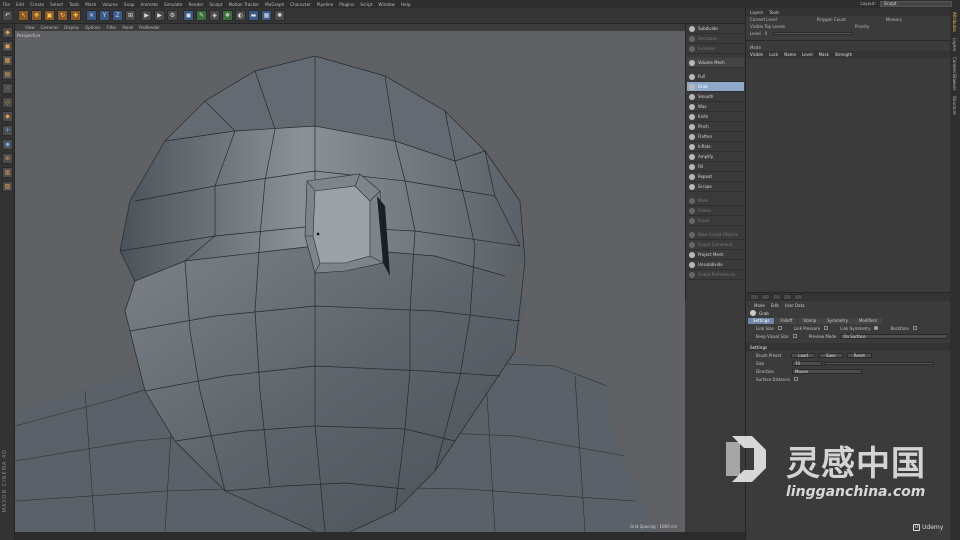  Describe the element at coordinates (848, 158) in the screenshot. I see `layers-list` at that location.